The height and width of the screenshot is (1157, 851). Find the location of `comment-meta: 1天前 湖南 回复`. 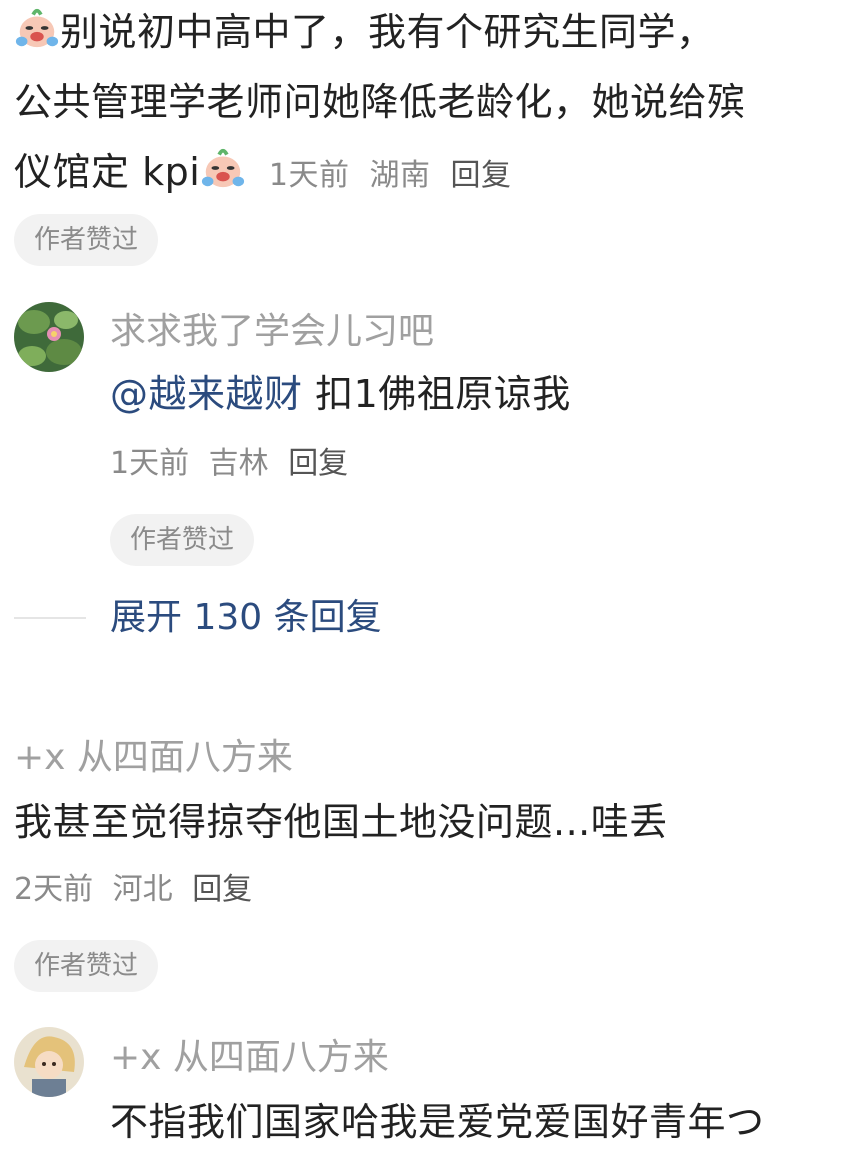

comment-meta: 1天前 湖南 回复 is located at coordinates (390, 175).